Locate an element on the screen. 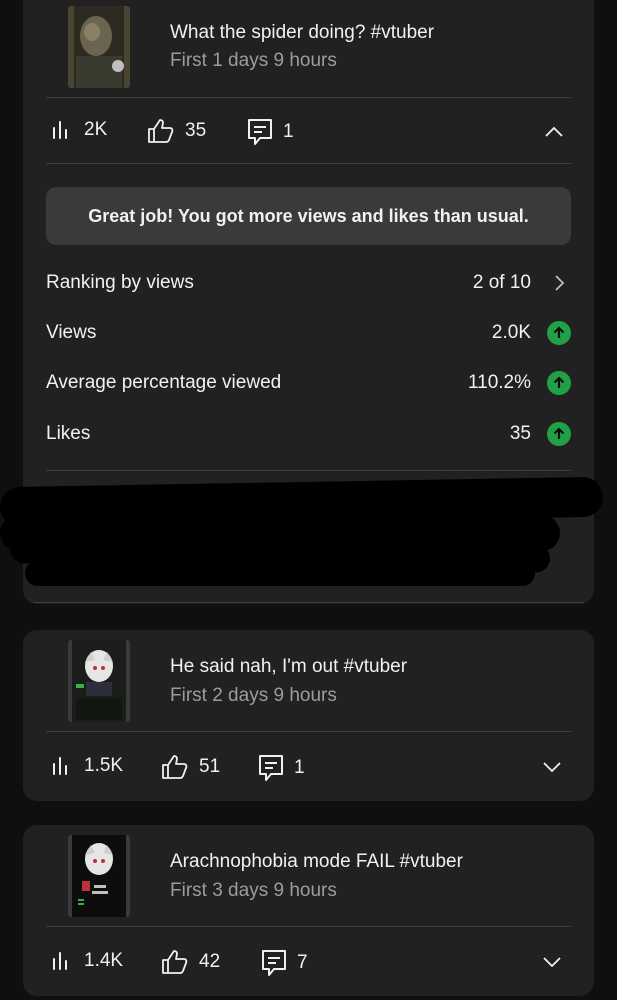  row-value: 35 is located at coordinates (520, 433).